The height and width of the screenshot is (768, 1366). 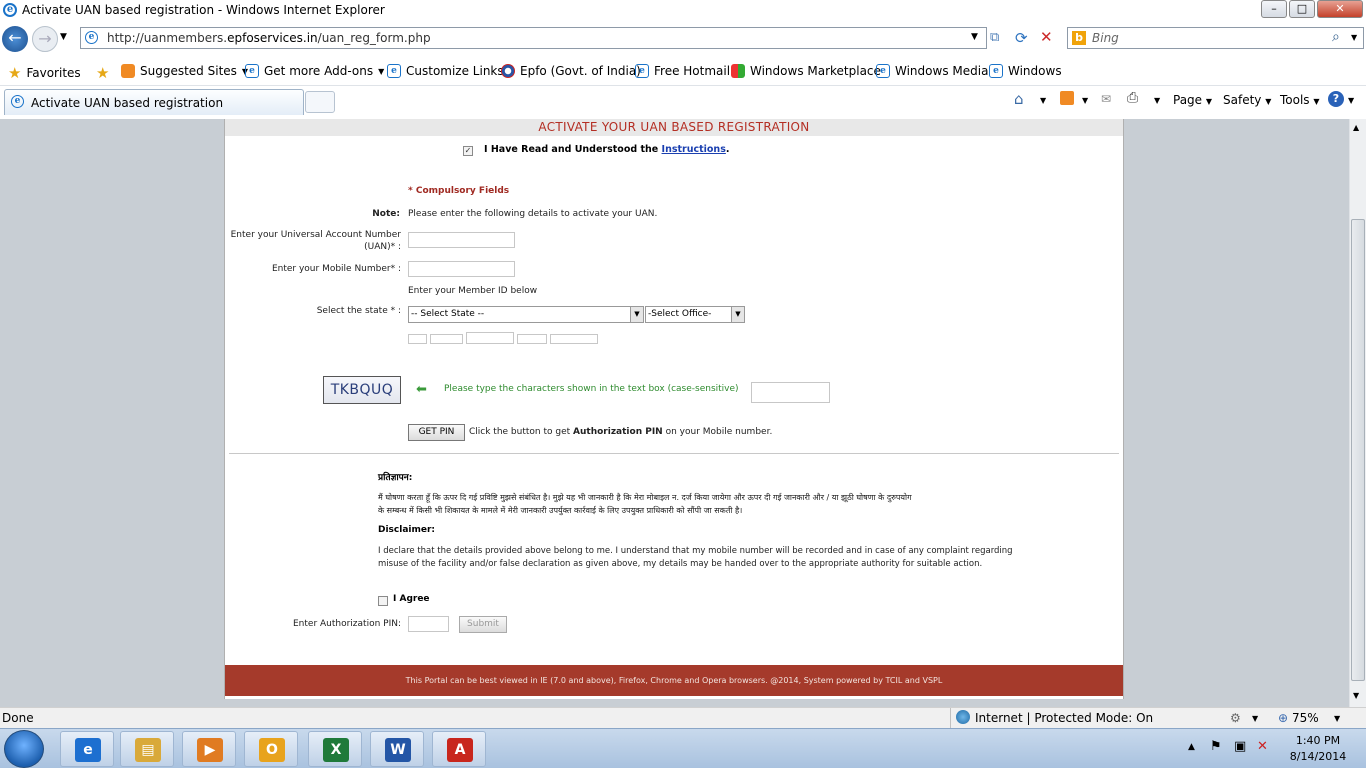 What do you see at coordinates (1046, 37) in the screenshot?
I see `stop-icon: ✕` at bounding box center [1046, 37].